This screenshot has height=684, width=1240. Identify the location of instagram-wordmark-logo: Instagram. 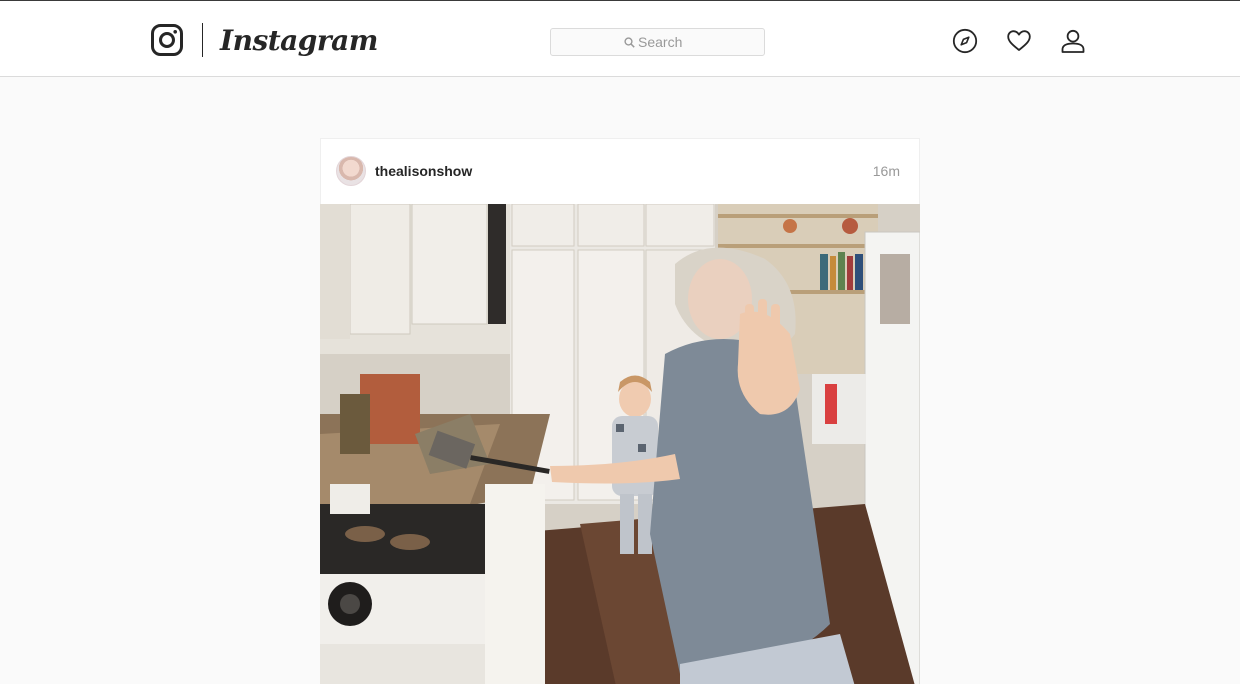
(299, 41).